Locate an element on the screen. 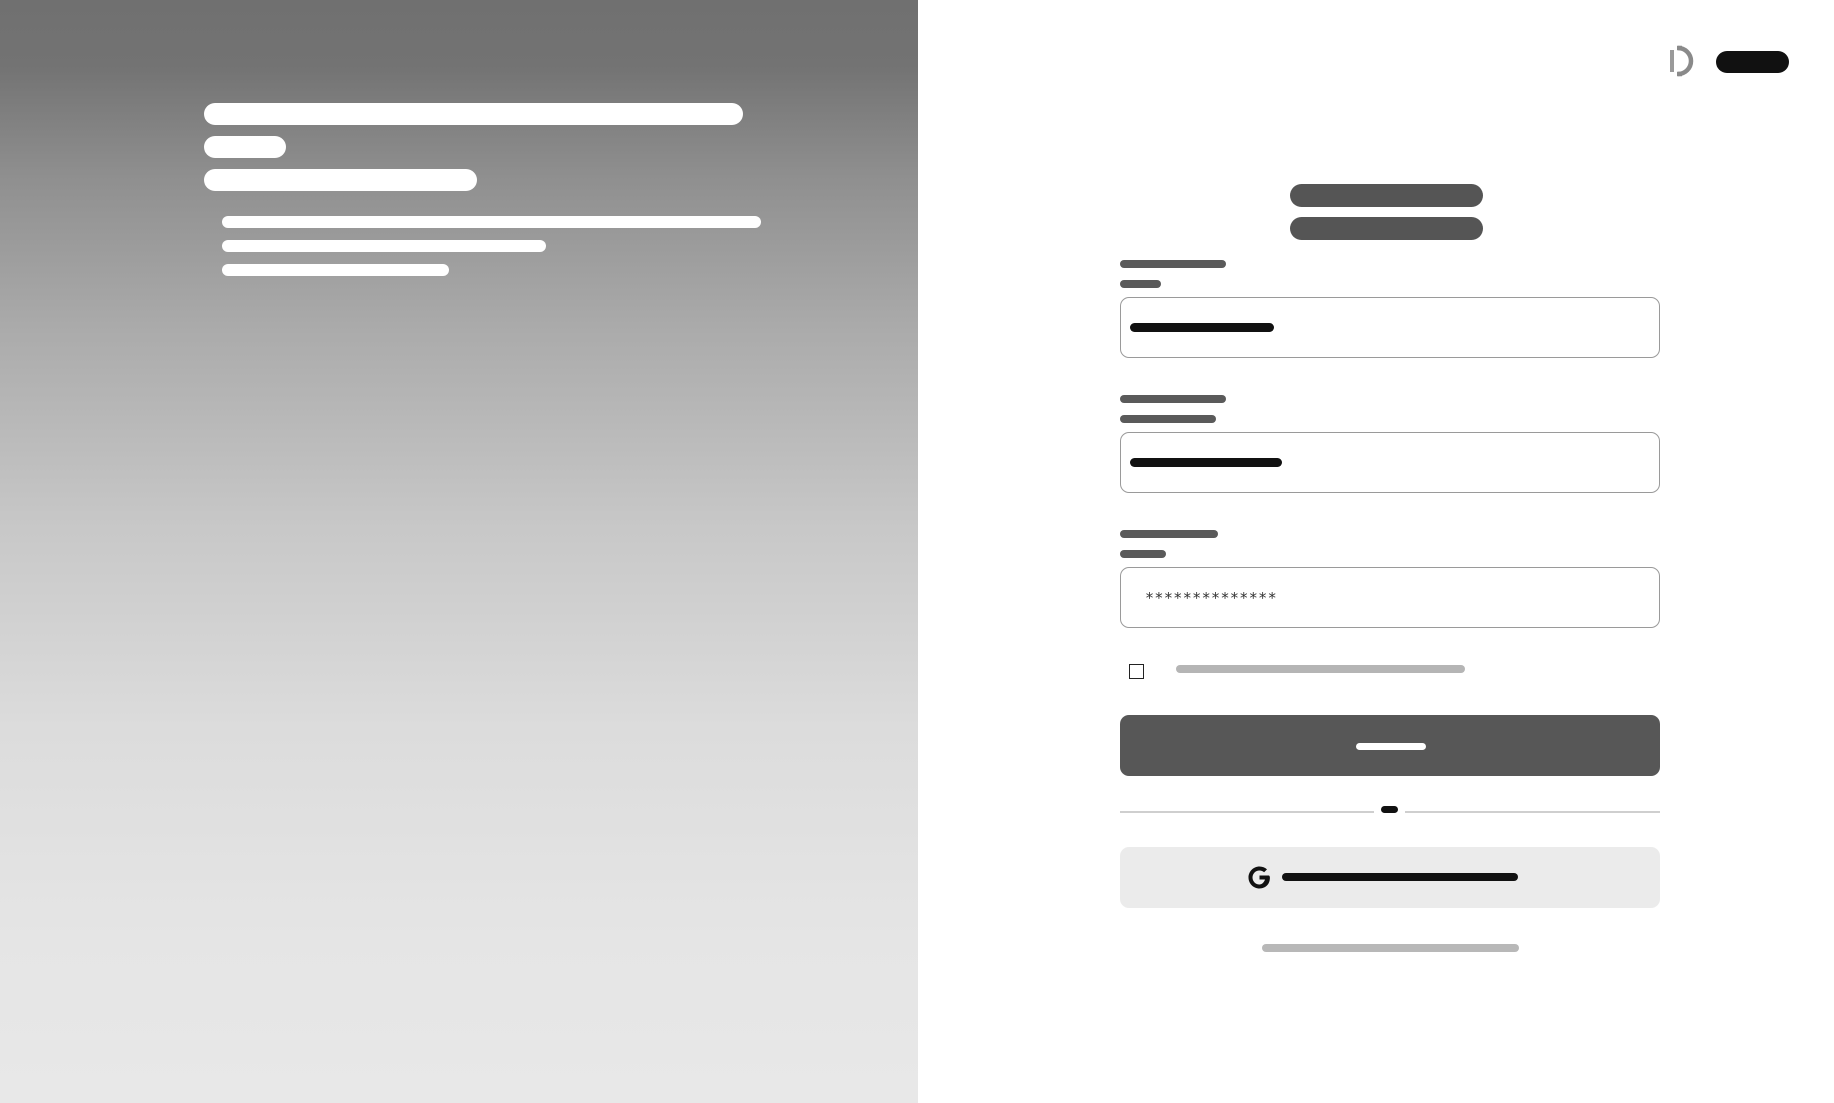 This screenshot has height=1103, width=1834. field-2-label is located at coordinates (1173, 399).